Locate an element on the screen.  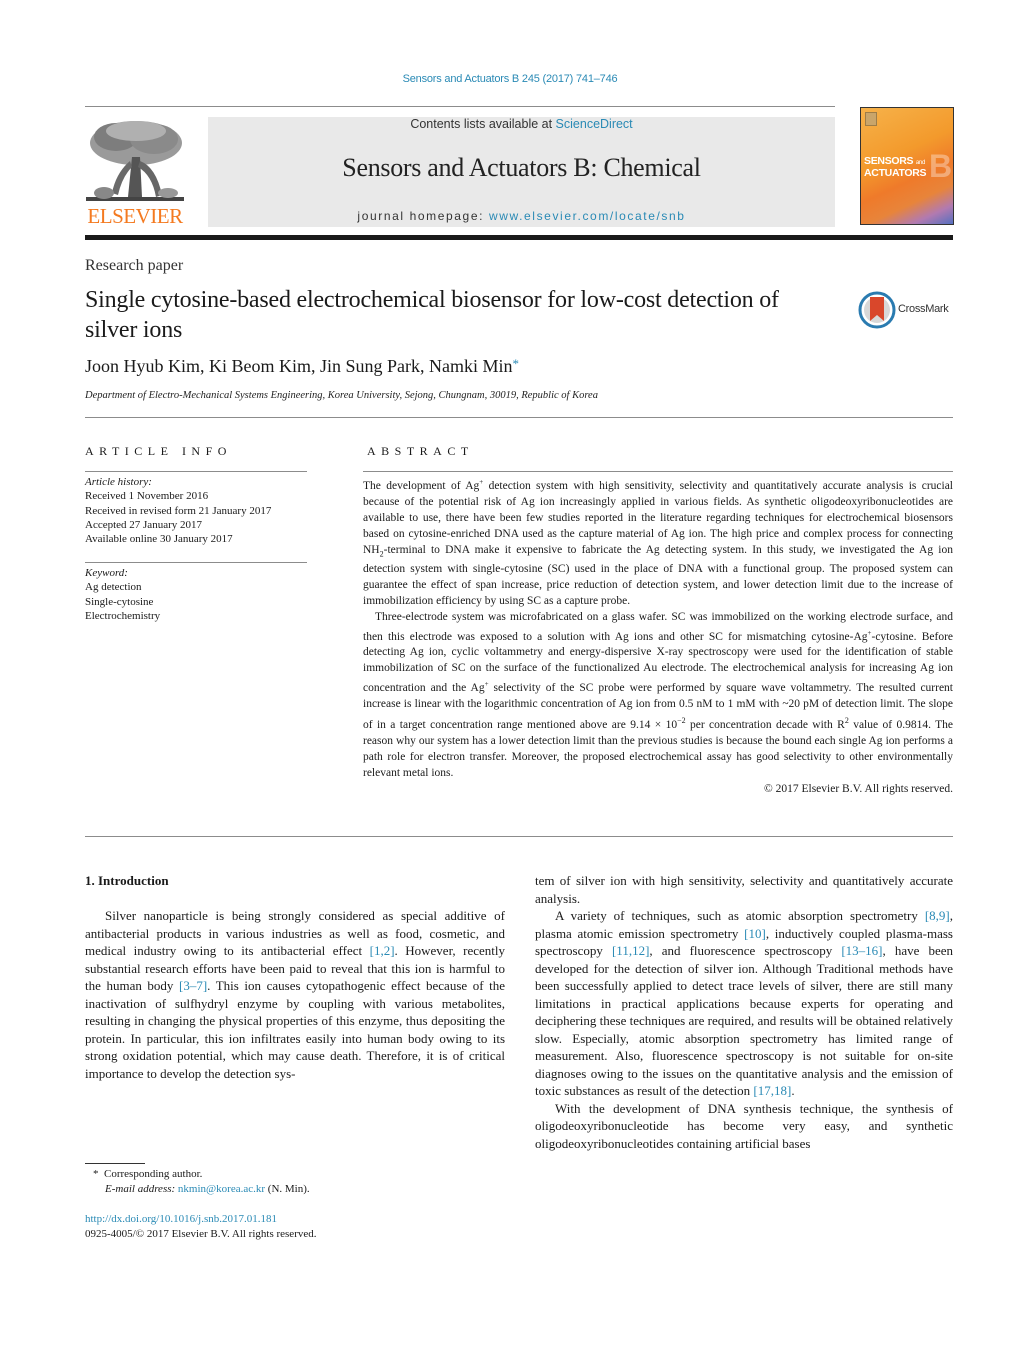
cover-publisher-icon is located at coordinates (871, 119).